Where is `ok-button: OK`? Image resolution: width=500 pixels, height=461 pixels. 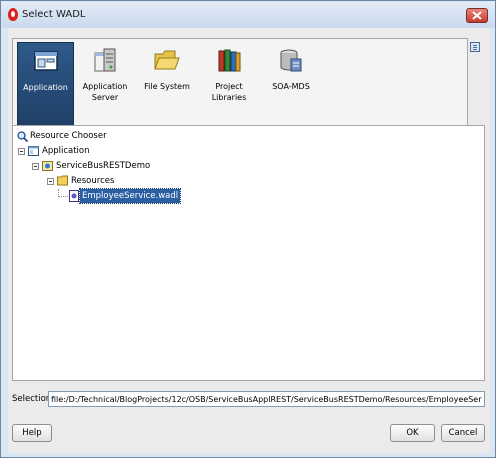
ok-button: OK is located at coordinates (412, 433).